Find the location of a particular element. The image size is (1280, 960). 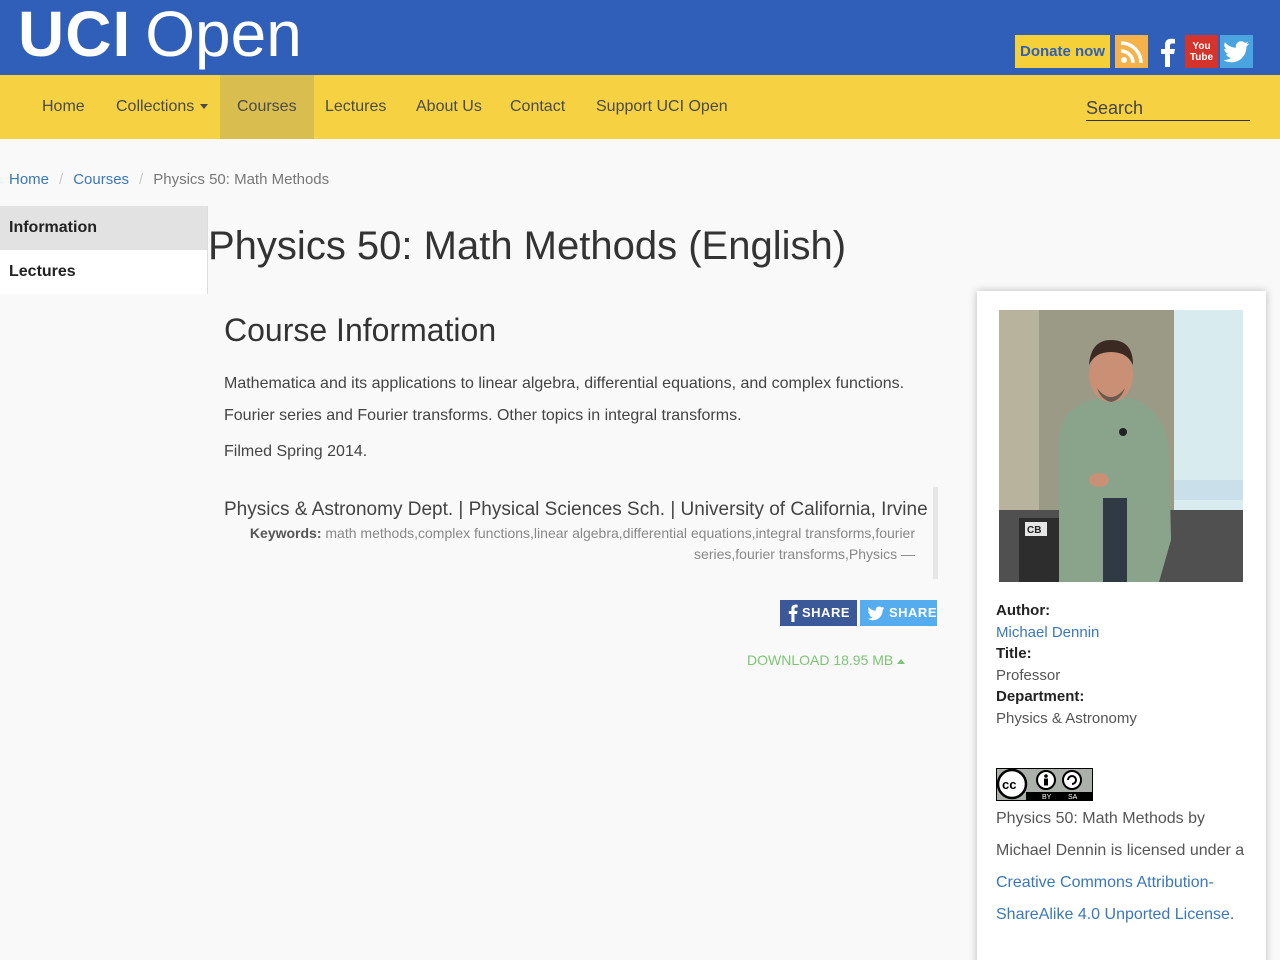

department-label: Department: is located at coordinates (1040, 696).